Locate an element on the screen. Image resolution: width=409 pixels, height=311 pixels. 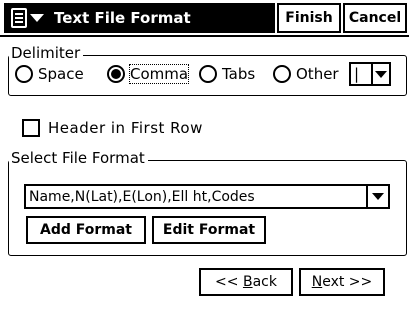
window-title: Text File Format is located at coordinates (162, 18).